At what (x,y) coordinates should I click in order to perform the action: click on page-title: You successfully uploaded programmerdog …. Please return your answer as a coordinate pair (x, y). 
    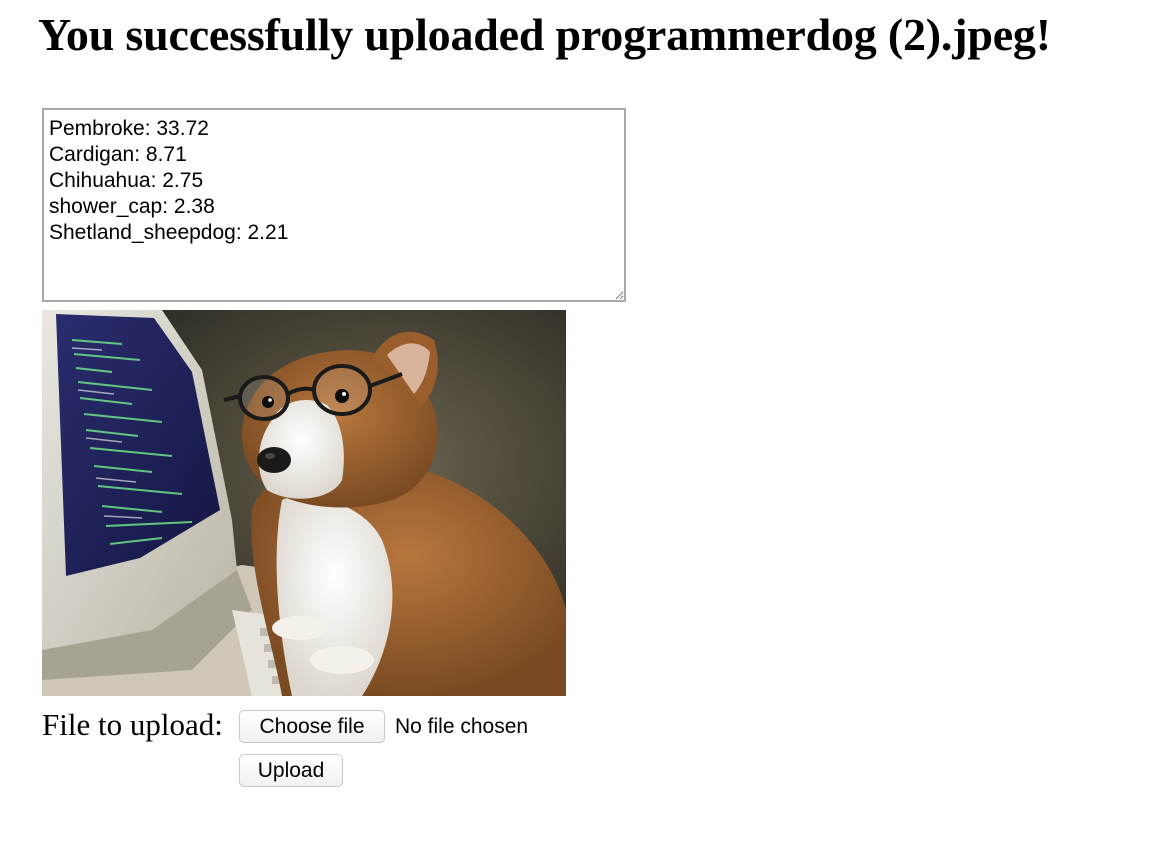
    Looking at the image, I should click on (544, 34).